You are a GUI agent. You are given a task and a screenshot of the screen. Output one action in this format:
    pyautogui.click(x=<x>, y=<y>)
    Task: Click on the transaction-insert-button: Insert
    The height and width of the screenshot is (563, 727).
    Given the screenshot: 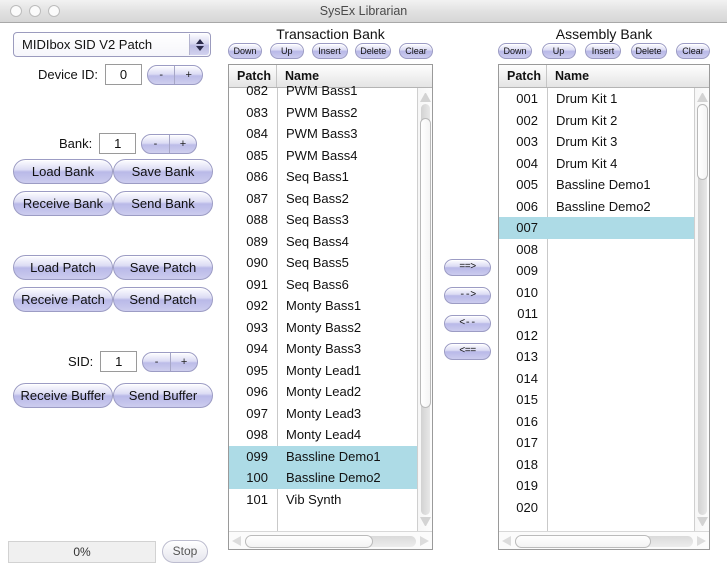 What is the action you would take?
    pyautogui.click(x=329, y=51)
    